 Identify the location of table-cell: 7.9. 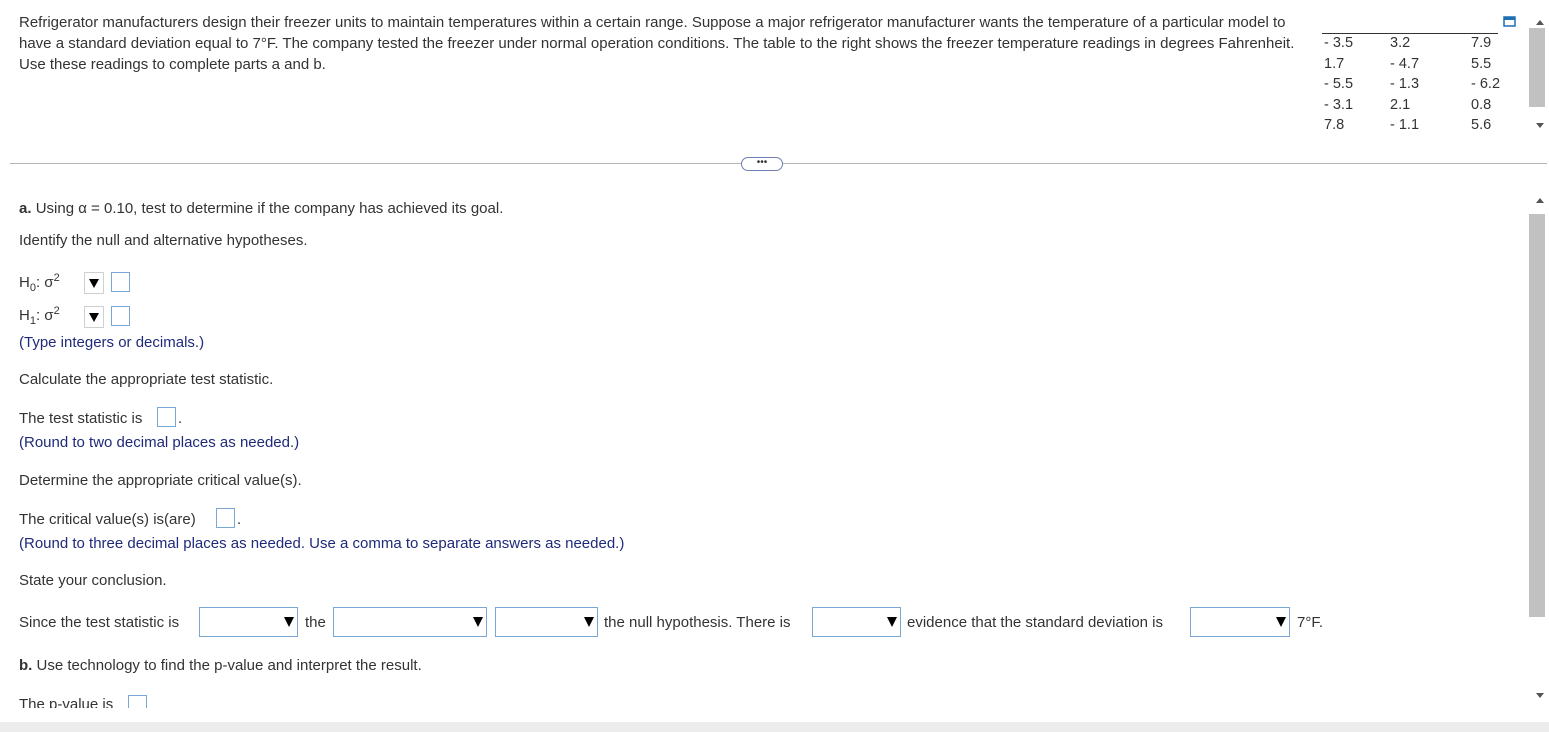
(1481, 43).